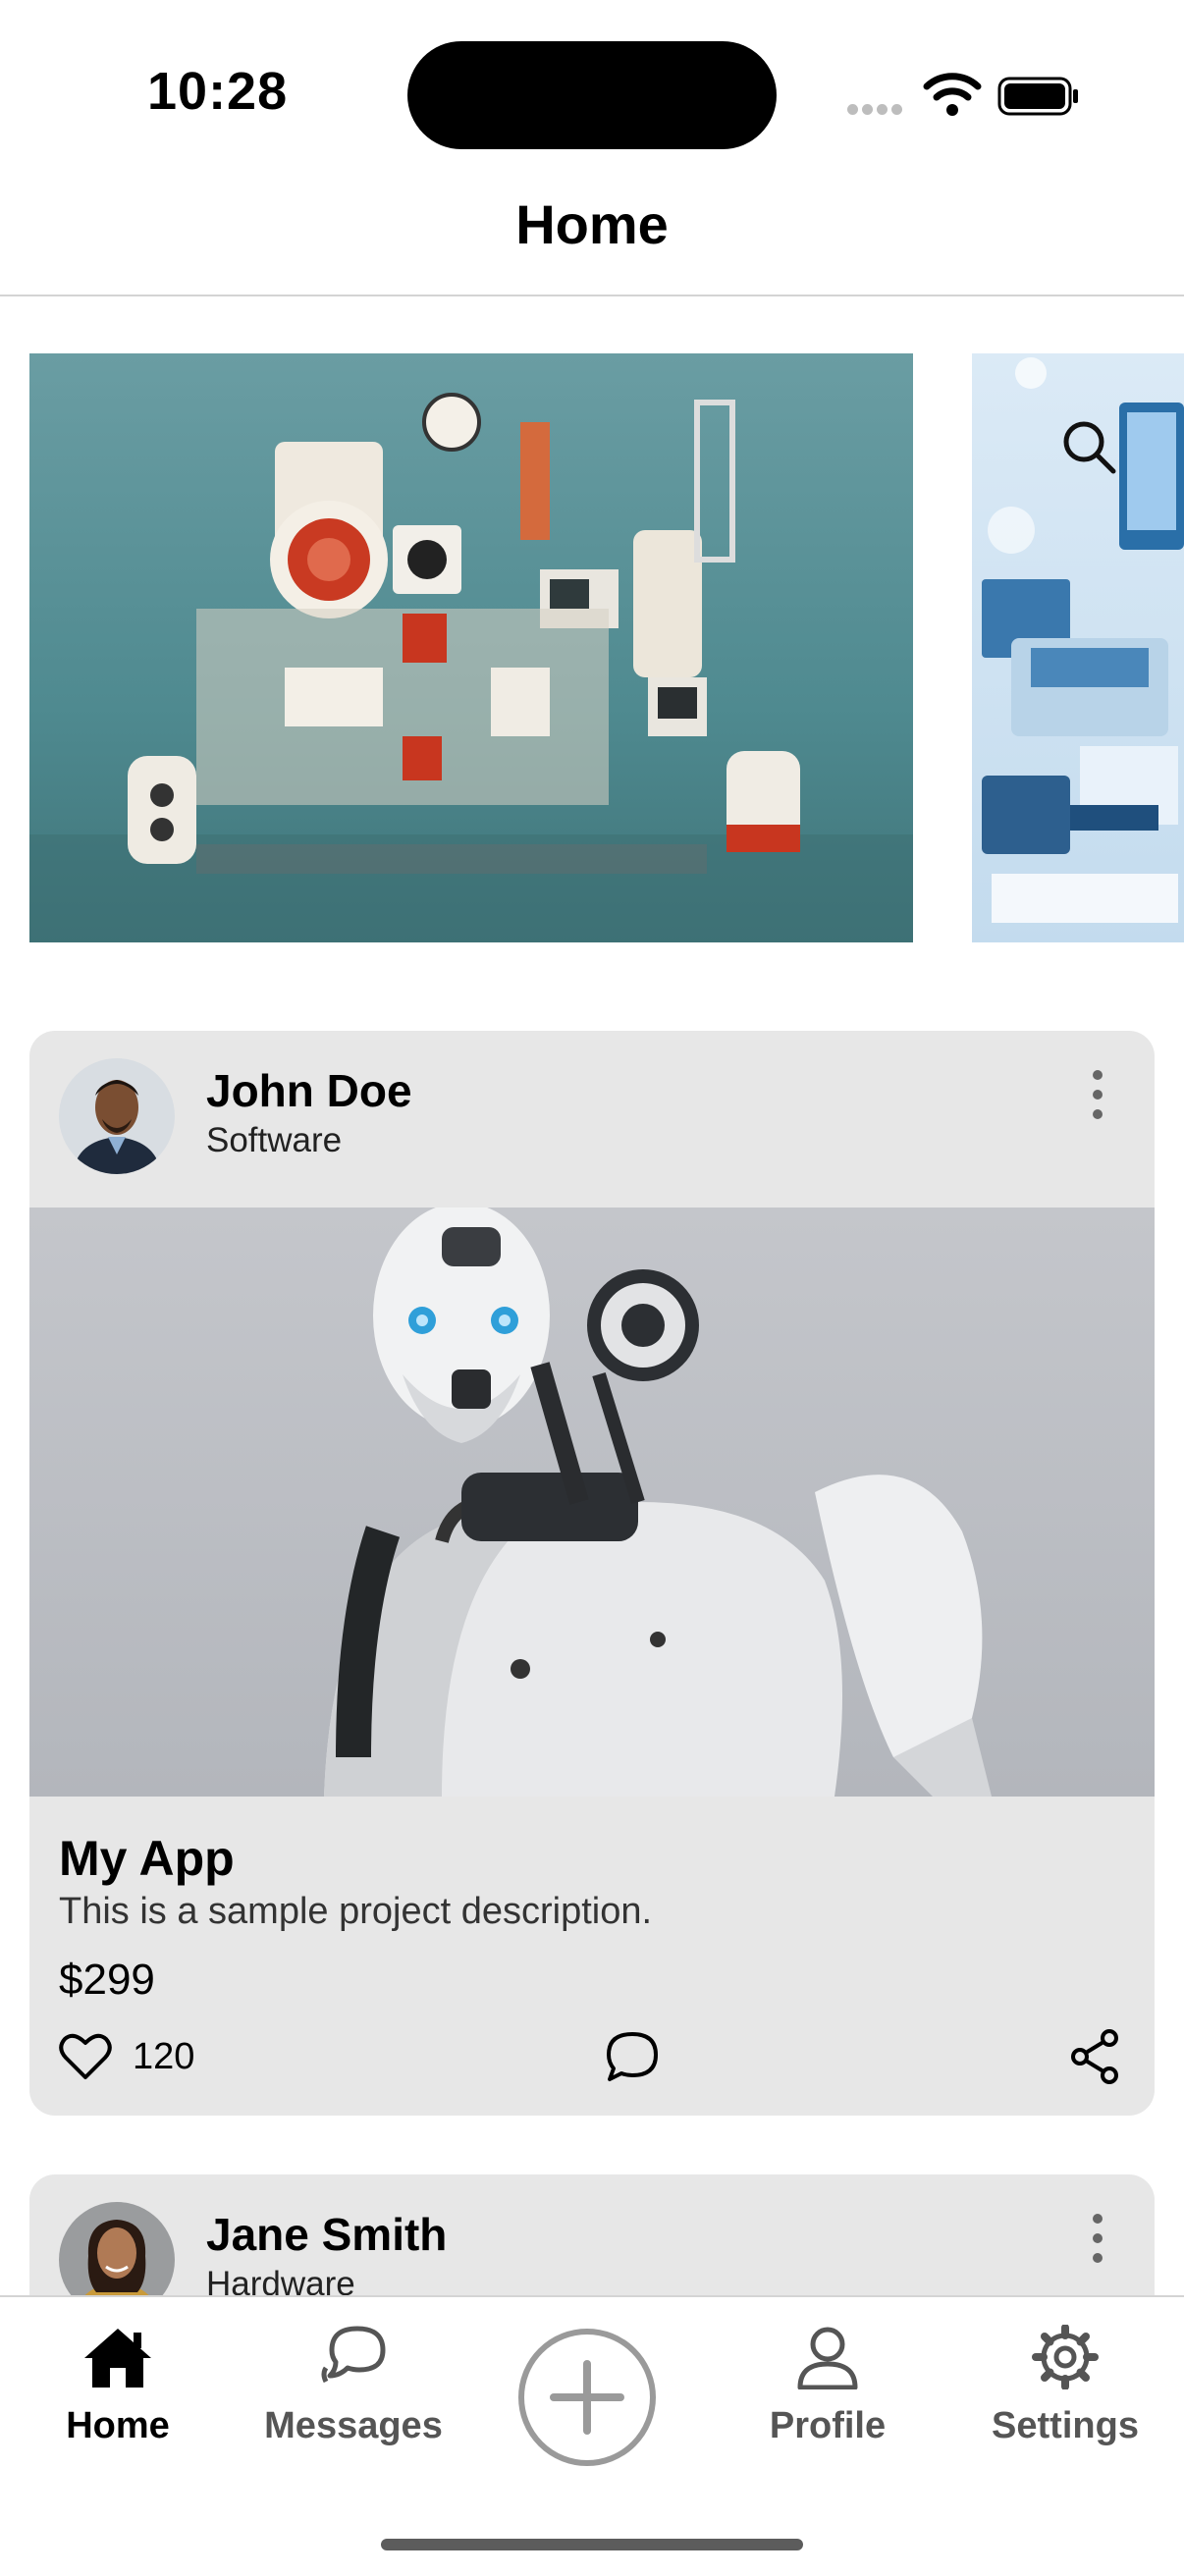 This screenshot has height=2576, width=1184. I want to click on dynamic-island, so click(592, 95).